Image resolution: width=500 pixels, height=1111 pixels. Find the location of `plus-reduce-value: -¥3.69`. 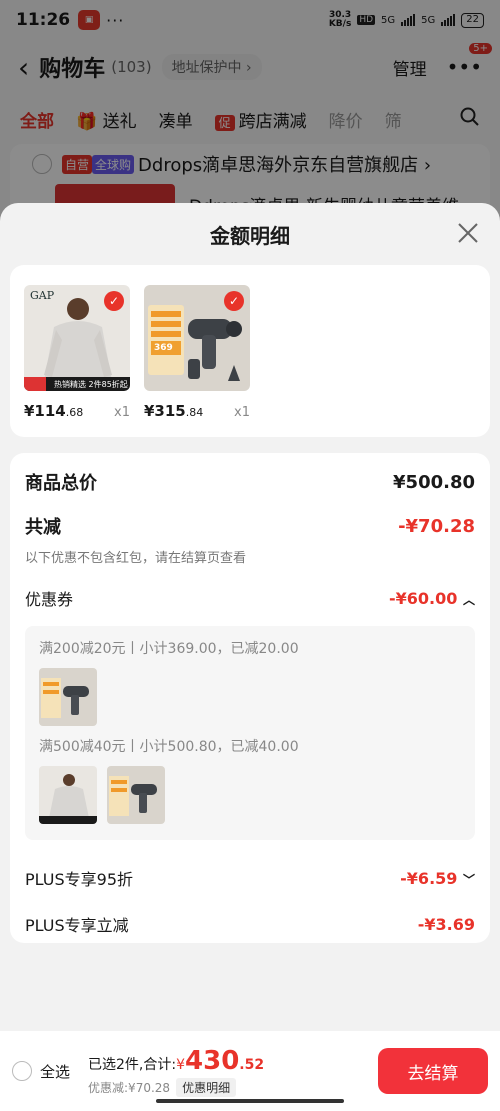

plus-reduce-value: -¥3.69 is located at coordinates (446, 924).